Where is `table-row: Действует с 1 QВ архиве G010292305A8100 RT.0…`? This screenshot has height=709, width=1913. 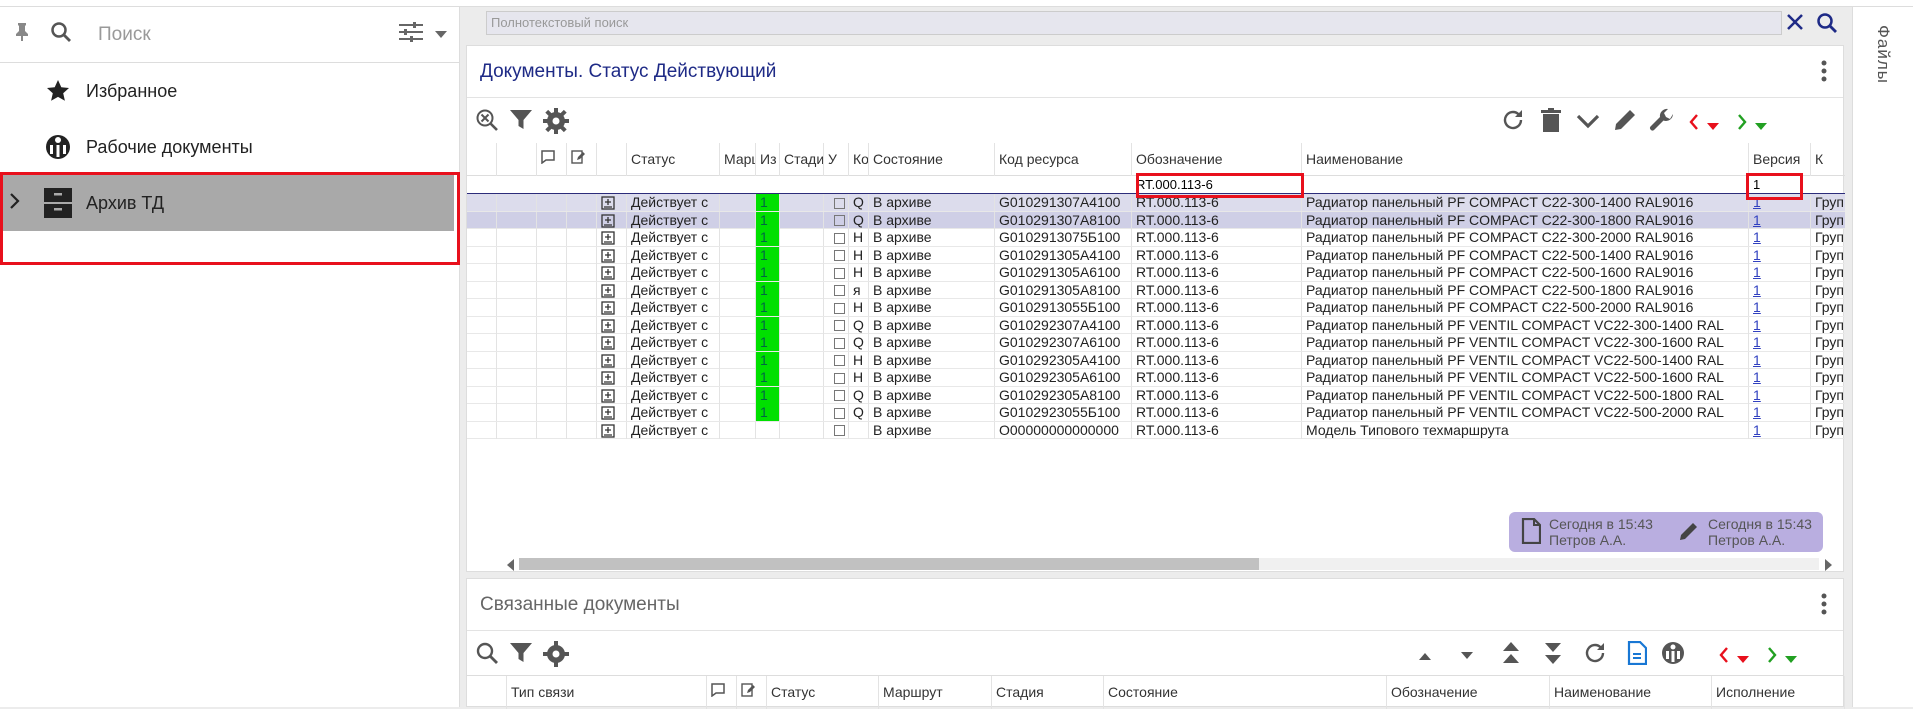 table-row: Действует с 1 QВ архиве G010292305A8100 RT.0… is located at coordinates (1156, 395).